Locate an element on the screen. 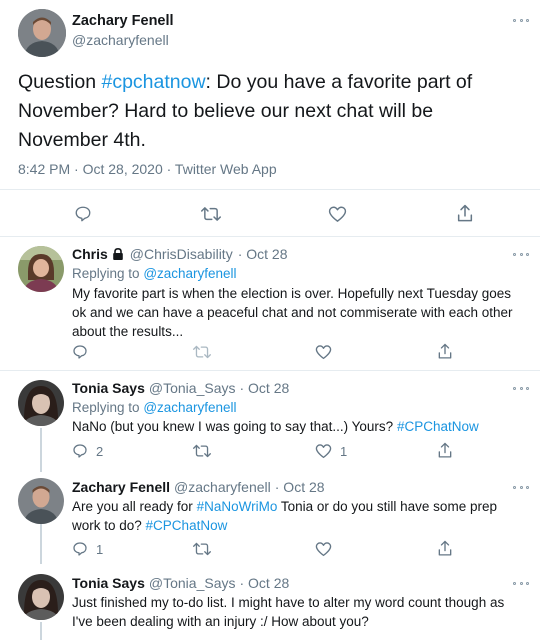  reply-header: Chris @ChrisDisability · Oct 28 is located at coordinates (180, 254).